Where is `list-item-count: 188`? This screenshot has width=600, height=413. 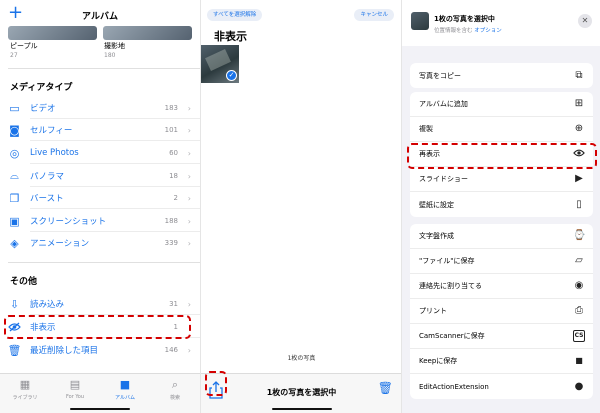
list-item-count: 188 is located at coordinates (171, 221).